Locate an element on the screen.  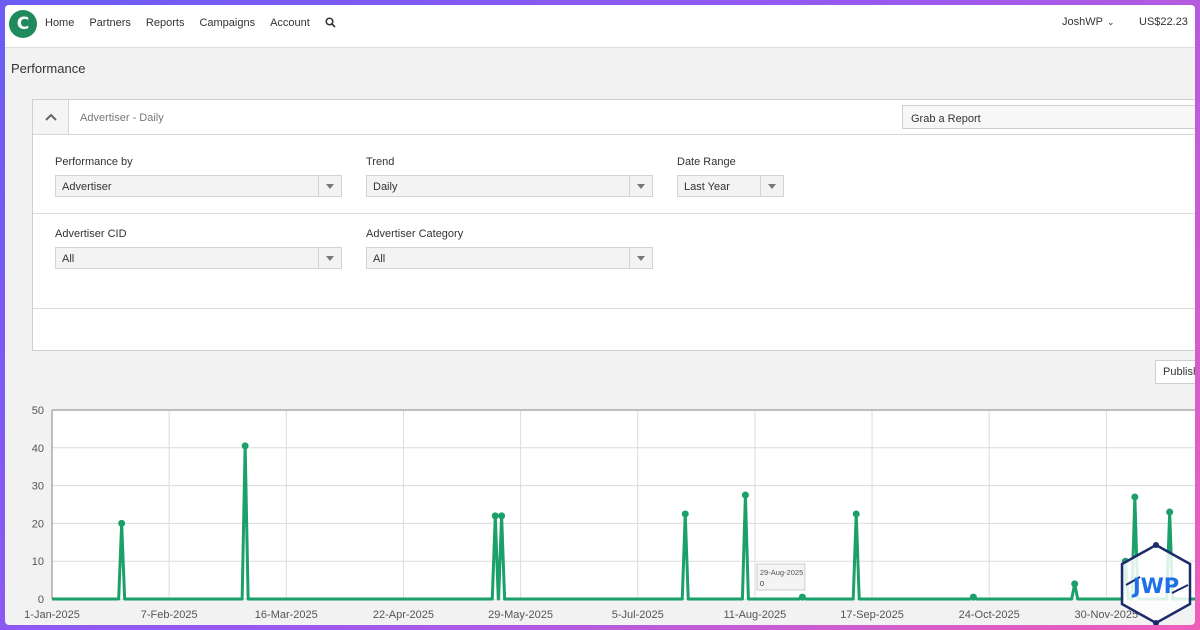
publish-button: Publish is located at coordinates (1175, 372).